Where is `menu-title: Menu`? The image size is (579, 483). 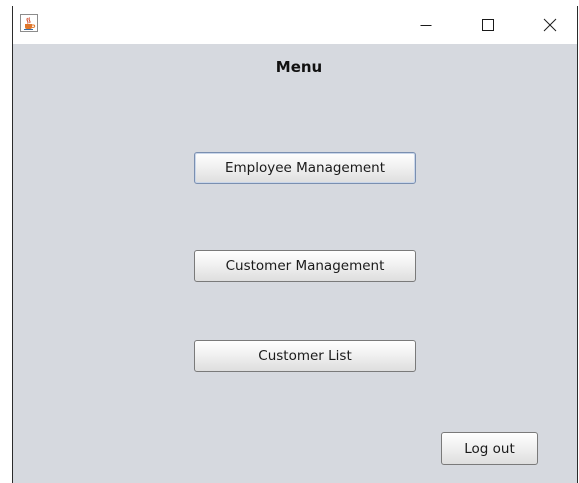
menu-title: Menu is located at coordinates (299, 67).